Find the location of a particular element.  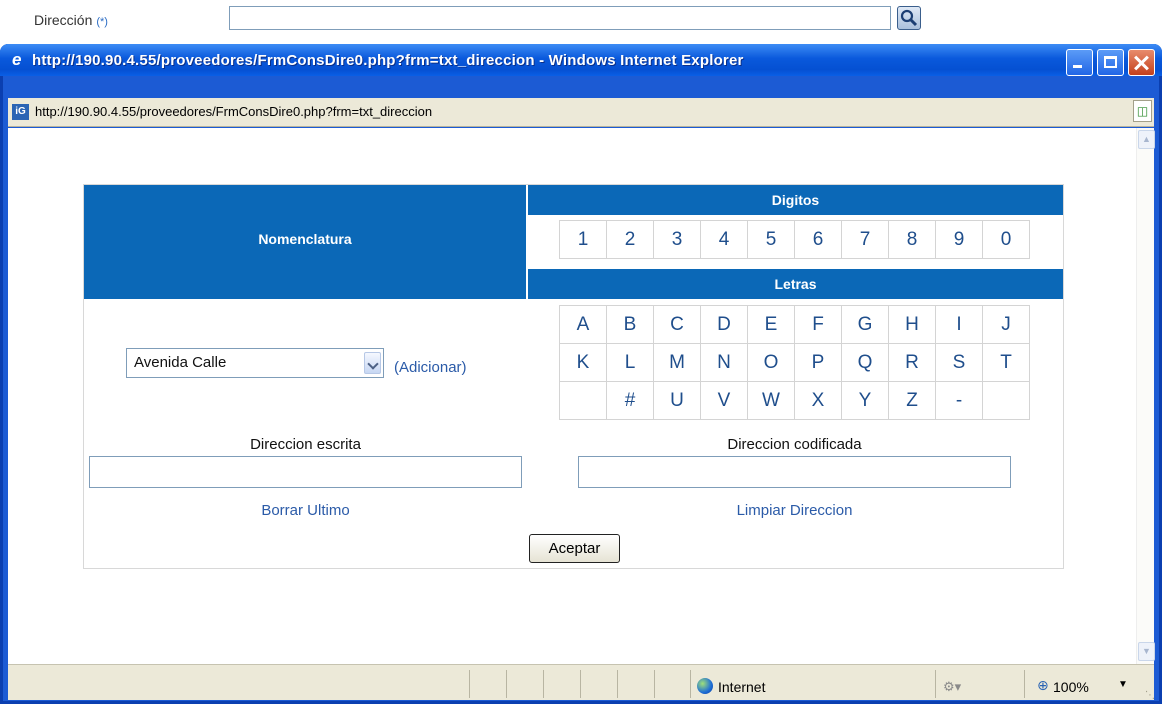

direccion-escrita-label: Direccion escrita is located at coordinates (305, 444).